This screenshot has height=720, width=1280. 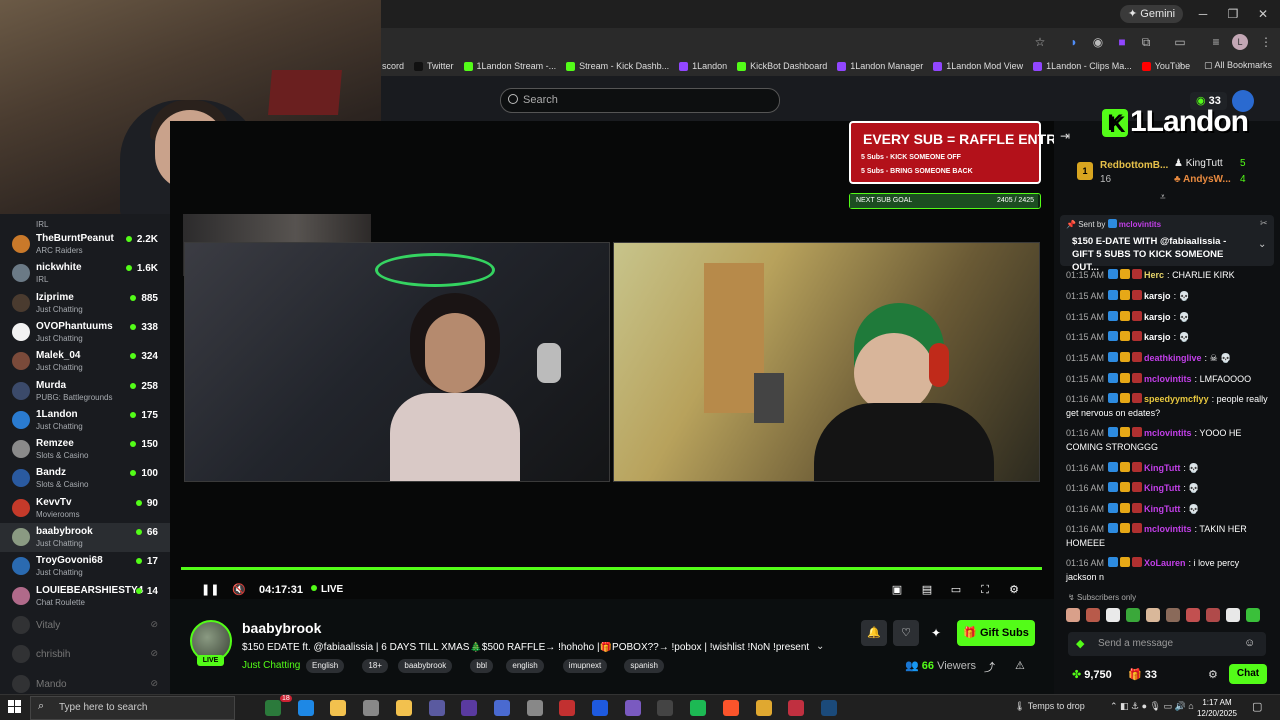 I want to click on bookmark-item: Twitter, so click(x=434, y=66).